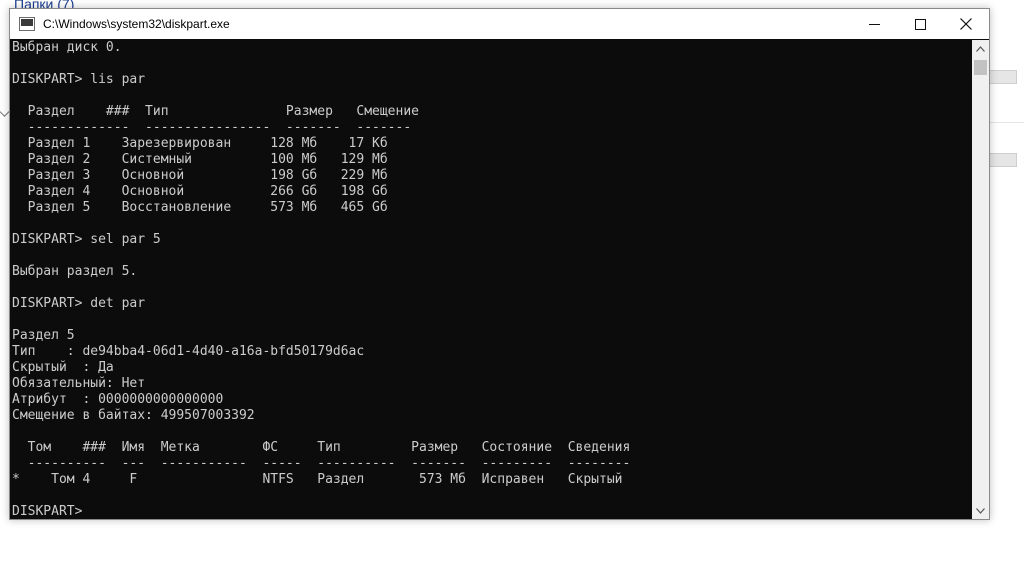  Describe the element at coordinates (63, 367) in the screenshot. I see `console-line: Скрытый : Да` at that location.